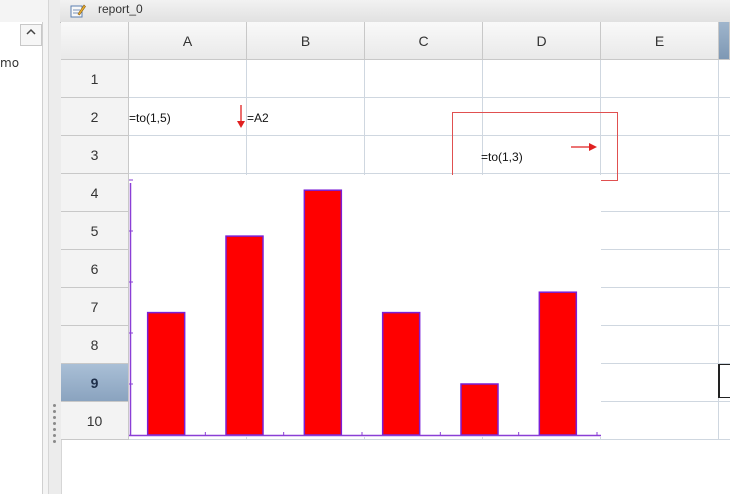 The image size is (730, 494). What do you see at coordinates (584, 146) in the screenshot?
I see `arrow-right-icon` at bounding box center [584, 146].